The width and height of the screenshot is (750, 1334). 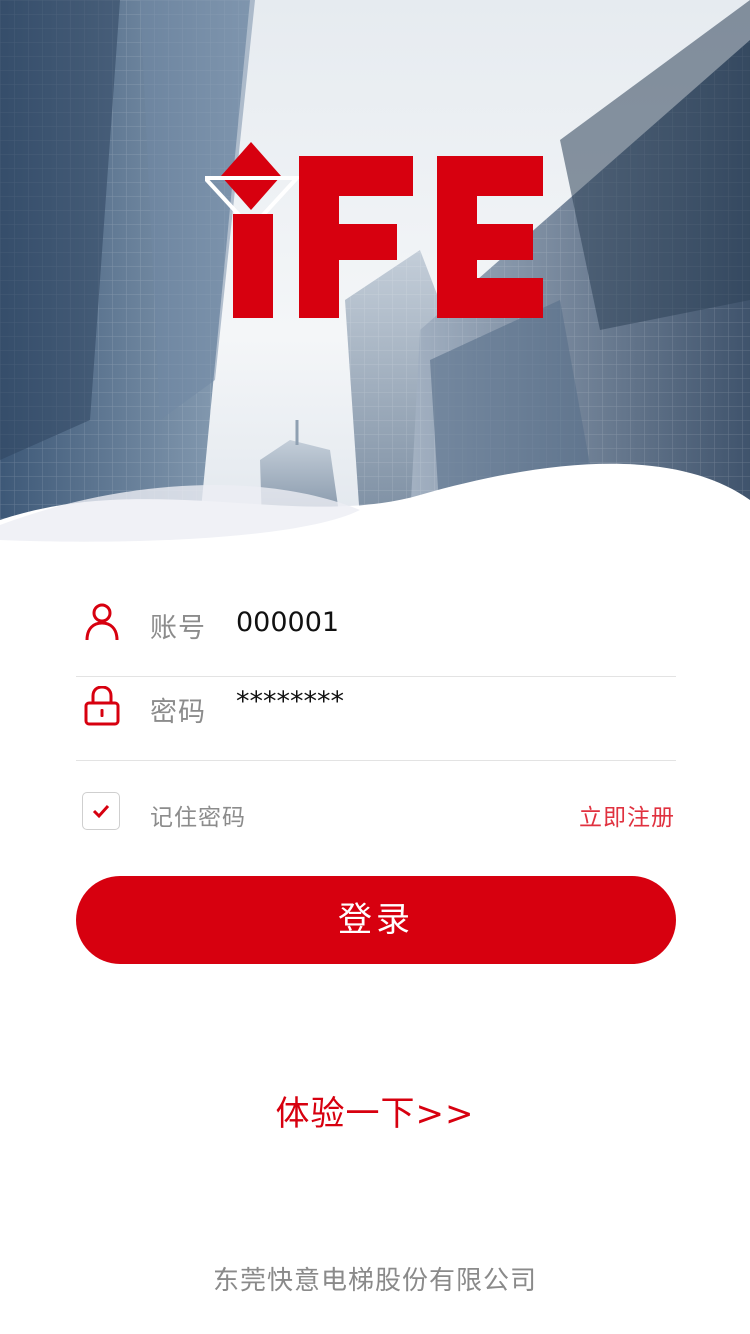 I want to click on remember-password-label: 记住密码, so click(x=198, y=815).